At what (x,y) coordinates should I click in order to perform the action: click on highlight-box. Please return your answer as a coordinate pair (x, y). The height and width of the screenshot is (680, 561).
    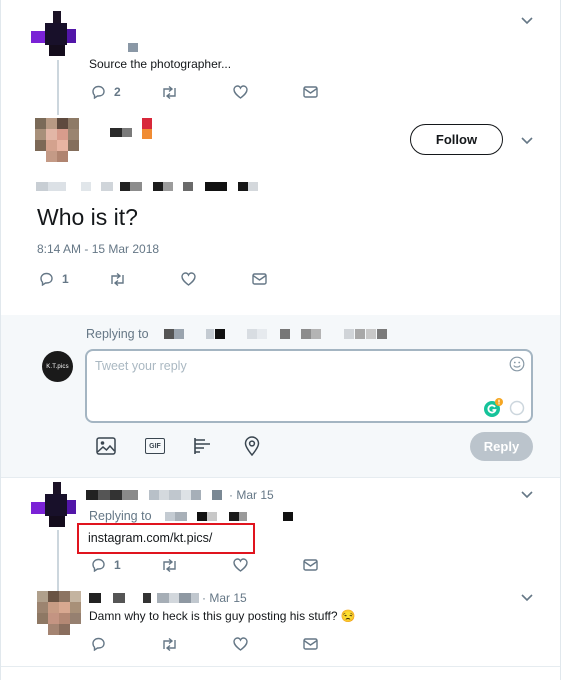
    Looking at the image, I should click on (166, 538).